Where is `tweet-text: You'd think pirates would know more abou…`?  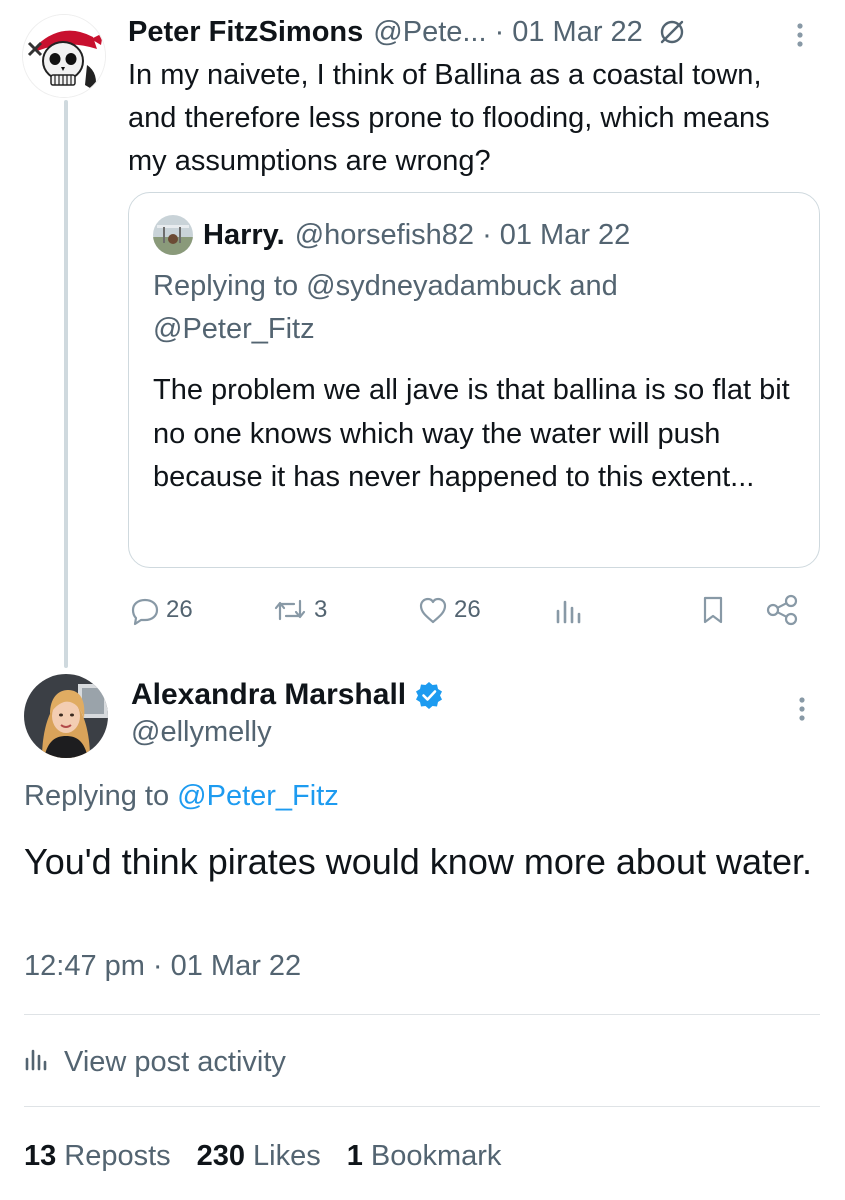 tweet-text: You'd think pirates would know more abou… is located at coordinates (418, 861).